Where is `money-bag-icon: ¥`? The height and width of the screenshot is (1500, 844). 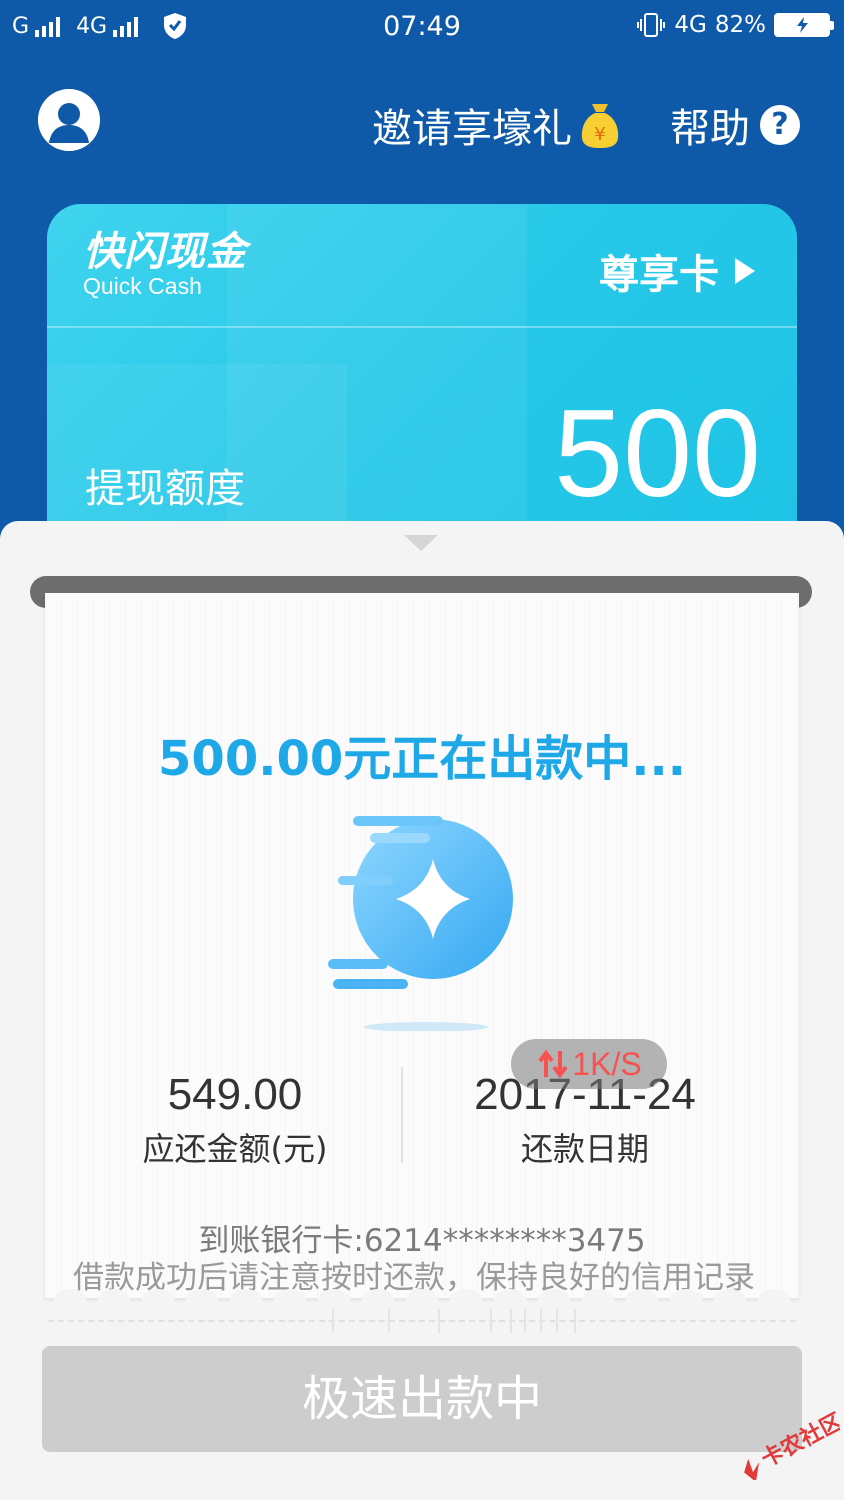 money-bag-icon: ¥ is located at coordinates (600, 126).